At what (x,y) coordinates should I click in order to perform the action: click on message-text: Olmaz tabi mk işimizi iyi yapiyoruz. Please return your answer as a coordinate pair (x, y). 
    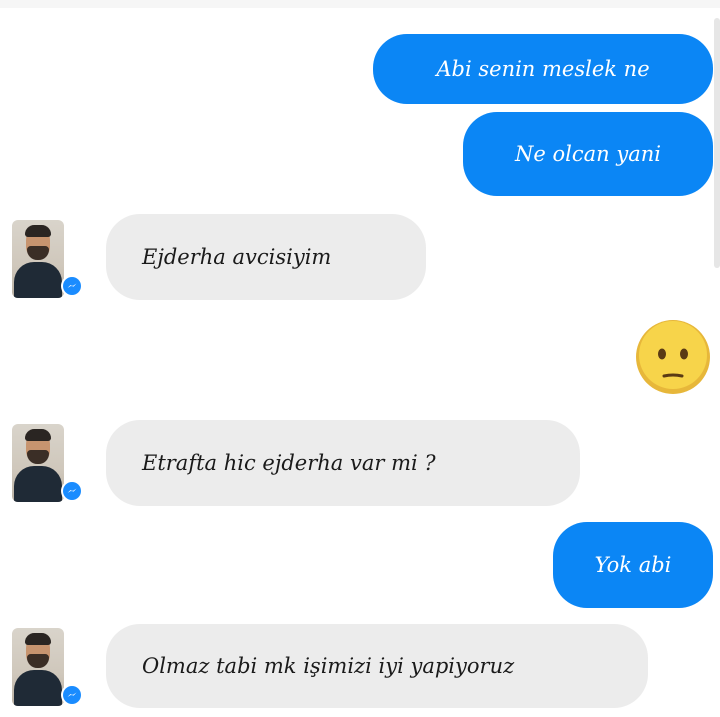
    Looking at the image, I should click on (328, 666).